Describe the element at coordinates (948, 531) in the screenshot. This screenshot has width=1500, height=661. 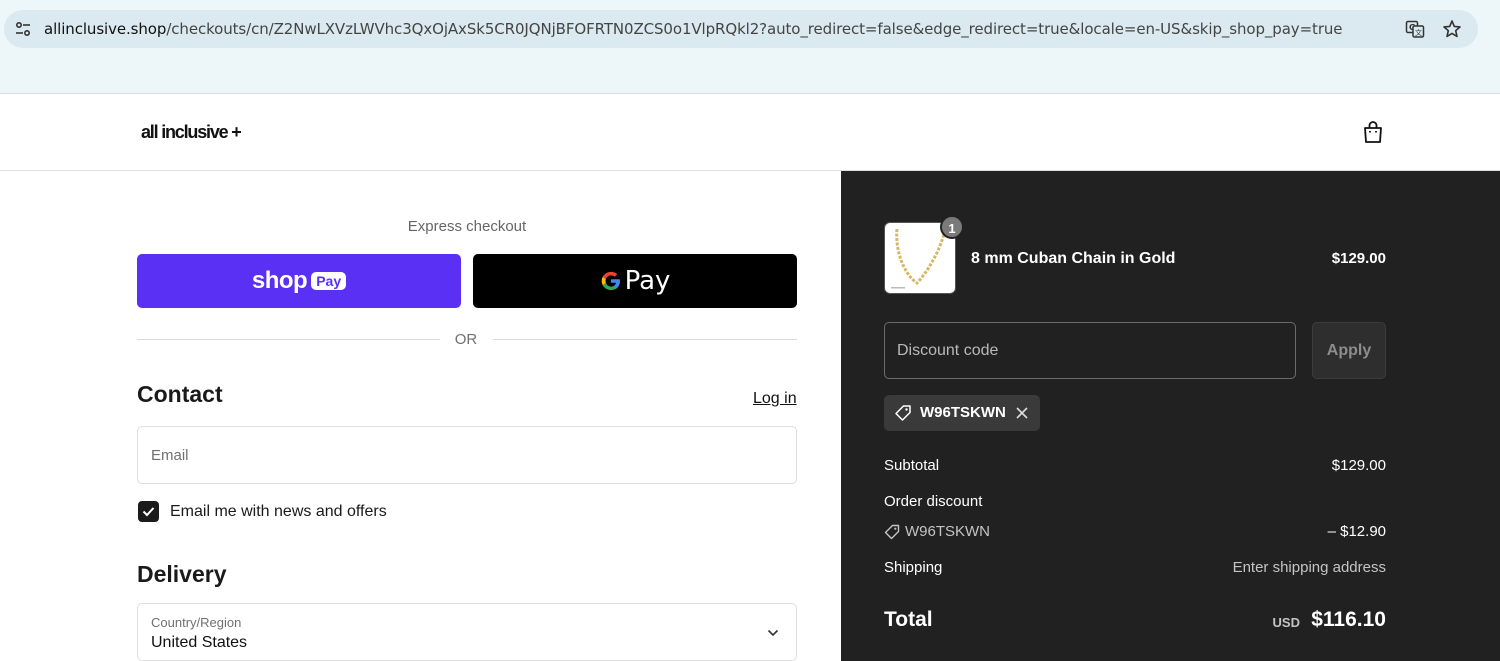
I see `discount-code-label: W96TSKWN` at that location.